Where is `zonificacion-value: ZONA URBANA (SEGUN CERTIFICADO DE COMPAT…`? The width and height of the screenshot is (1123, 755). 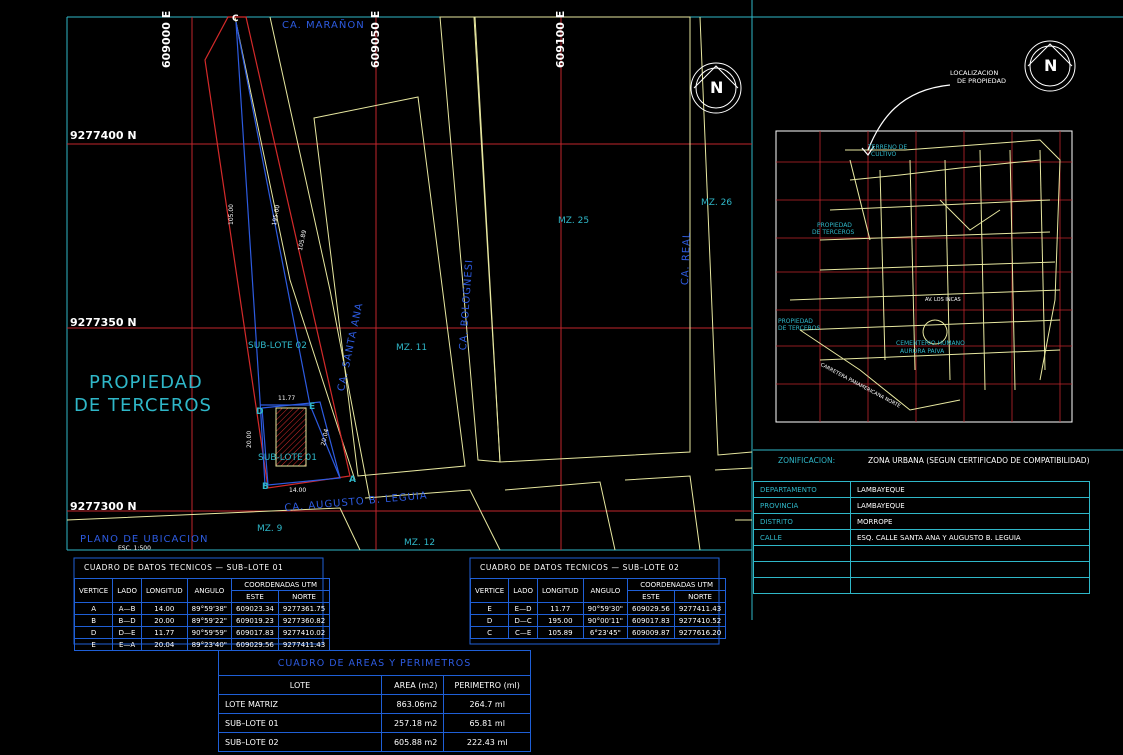 zonificacion-value: ZONA URBANA (SEGUN CERTIFICADO DE COMPAT… is located at coordinates (979, 460).